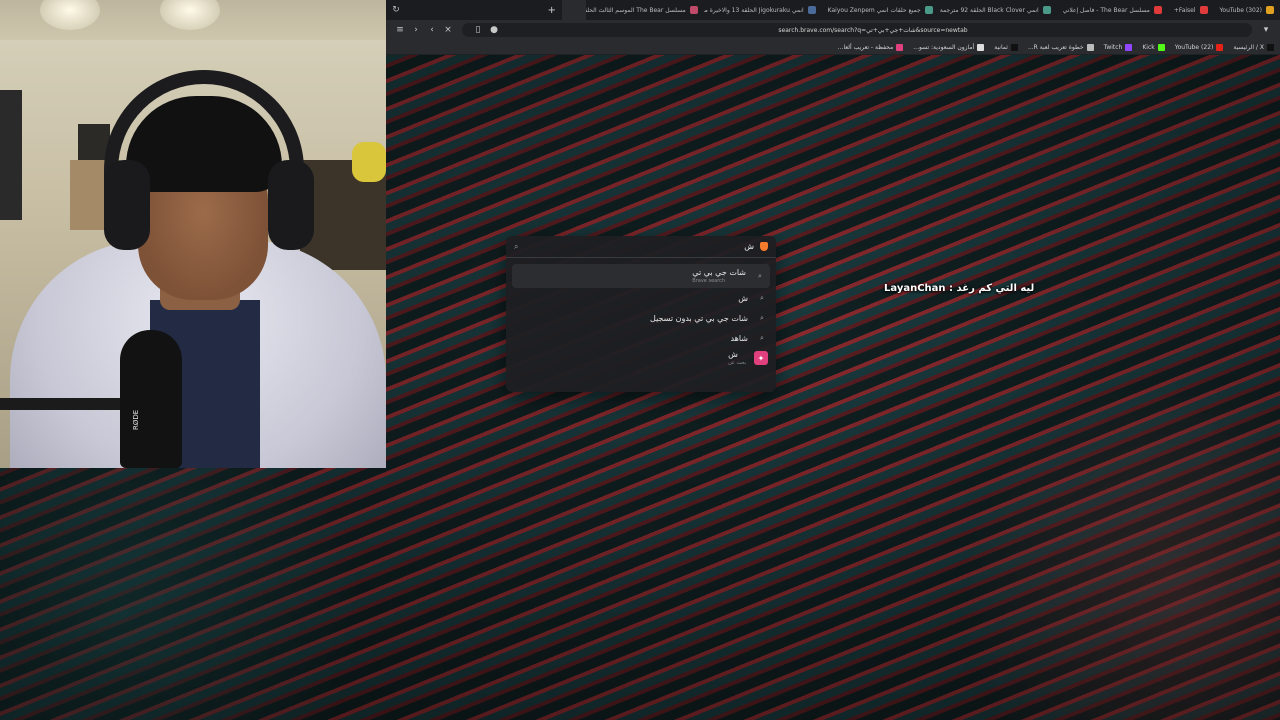 This screenshot has height=720, width=1280. Describe the element at coordinates (1240, 10) in the screenshot. I see `tab-title: (302) YouTube` at that location.